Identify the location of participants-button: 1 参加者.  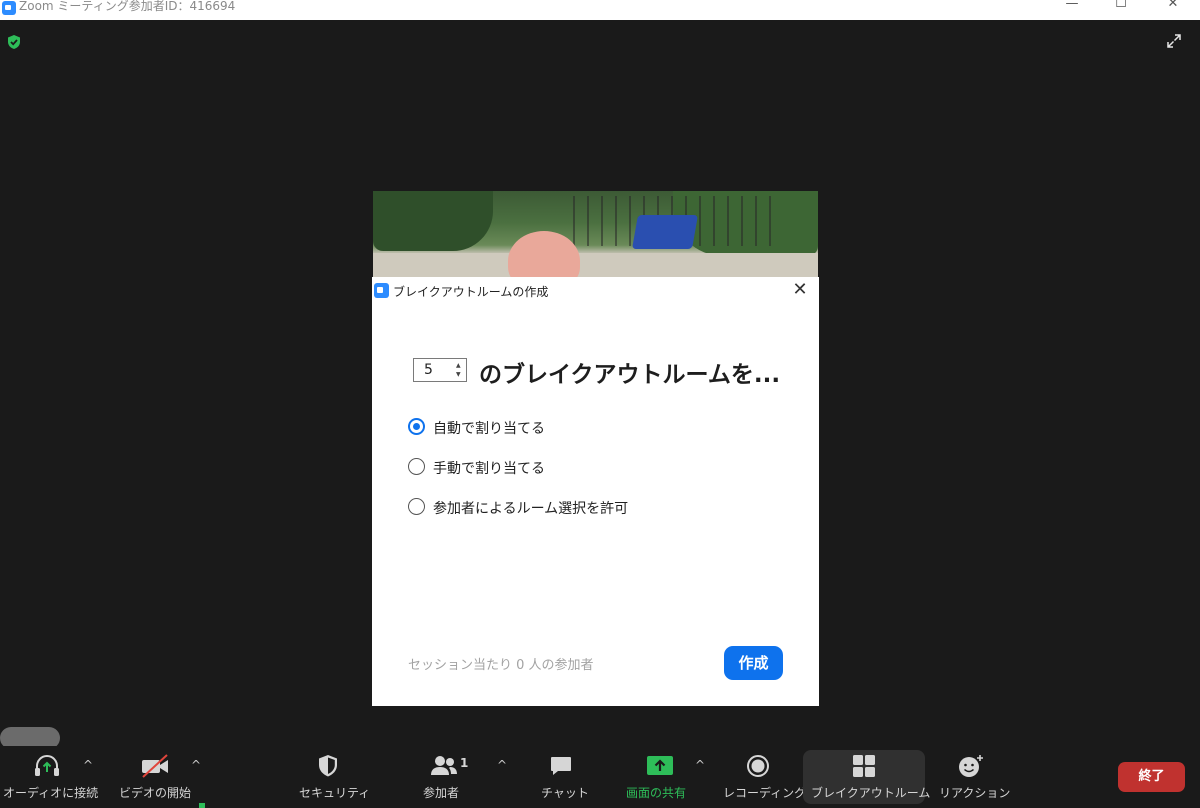
(450, 775).